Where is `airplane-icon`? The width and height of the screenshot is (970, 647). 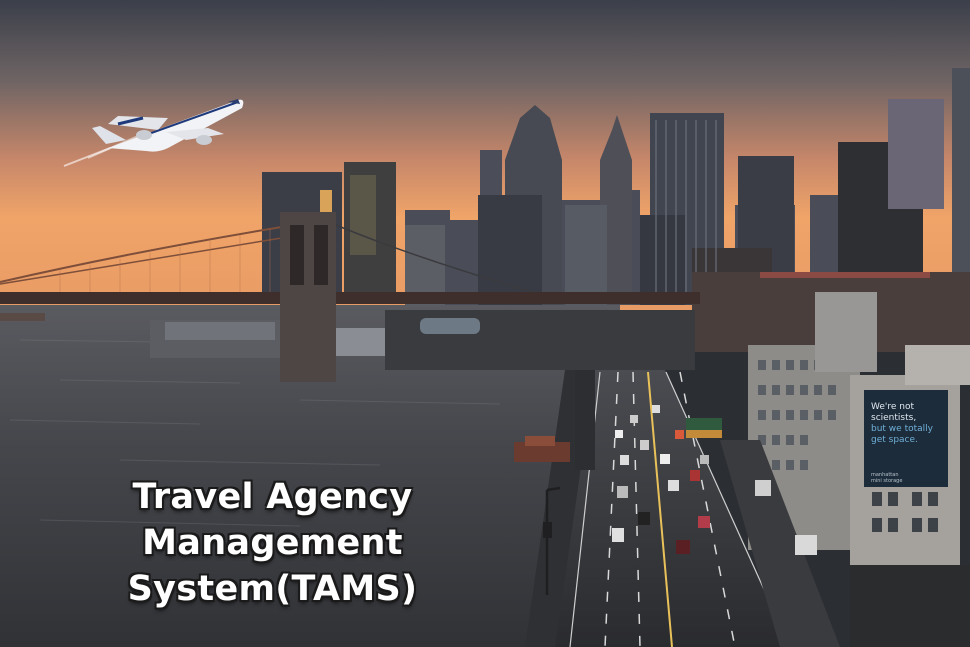 airplane-icon is located at coordinates (153, 133).